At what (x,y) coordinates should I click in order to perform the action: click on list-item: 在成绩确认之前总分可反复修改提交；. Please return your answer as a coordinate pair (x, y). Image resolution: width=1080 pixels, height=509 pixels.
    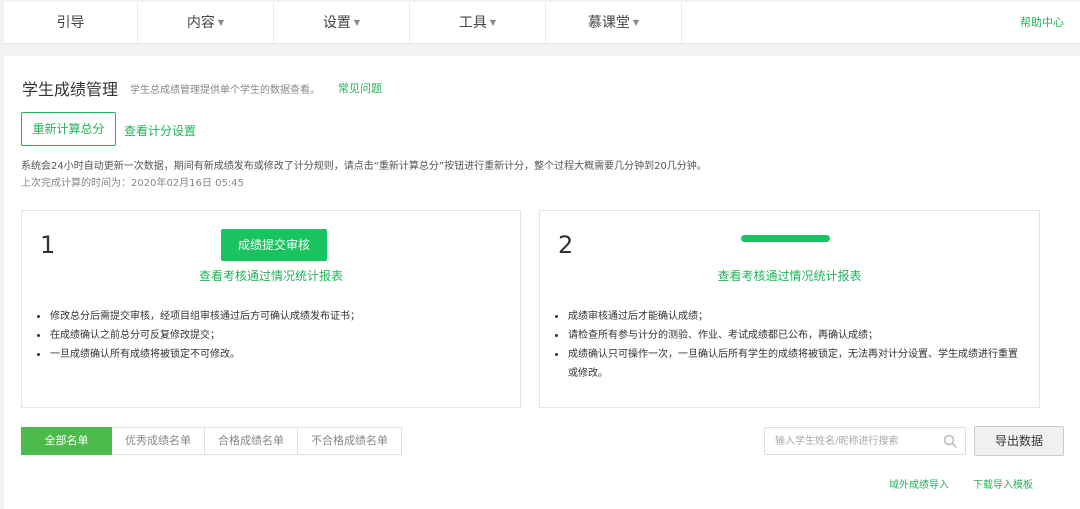
    Looking at the image, I should click on (268, 335).